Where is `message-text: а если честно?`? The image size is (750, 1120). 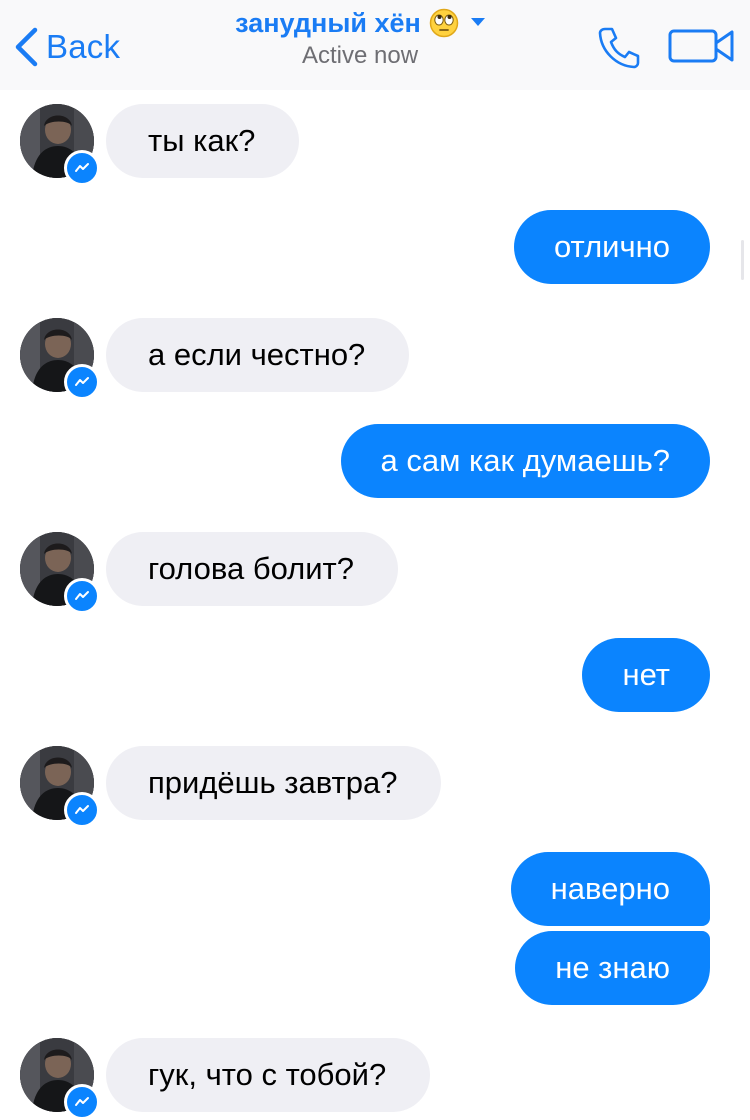
message-text: а если честно? is located at coordinates (257, 354).